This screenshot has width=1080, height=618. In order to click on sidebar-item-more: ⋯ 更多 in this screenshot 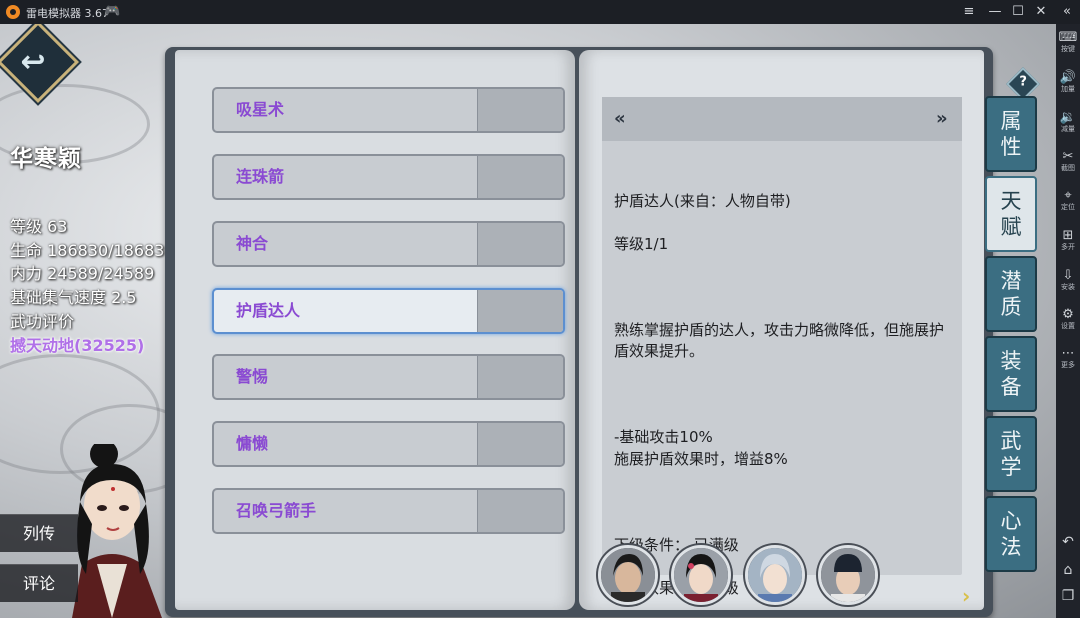, I will do `click(1068, 358)`.